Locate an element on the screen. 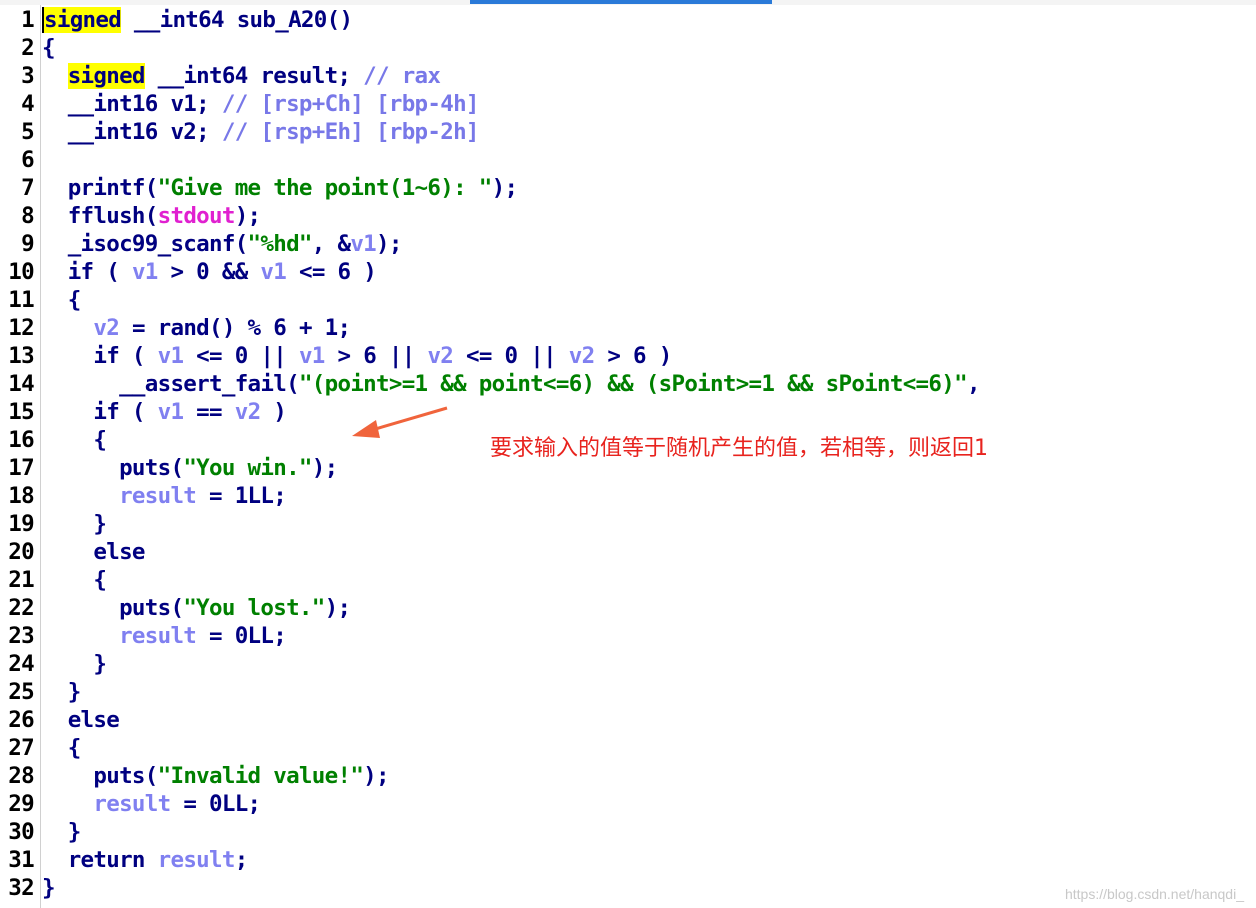 Image resolution: width=1256 pixels, height=908 pixels. line-number: 27 is located at coordinates (21, 748).